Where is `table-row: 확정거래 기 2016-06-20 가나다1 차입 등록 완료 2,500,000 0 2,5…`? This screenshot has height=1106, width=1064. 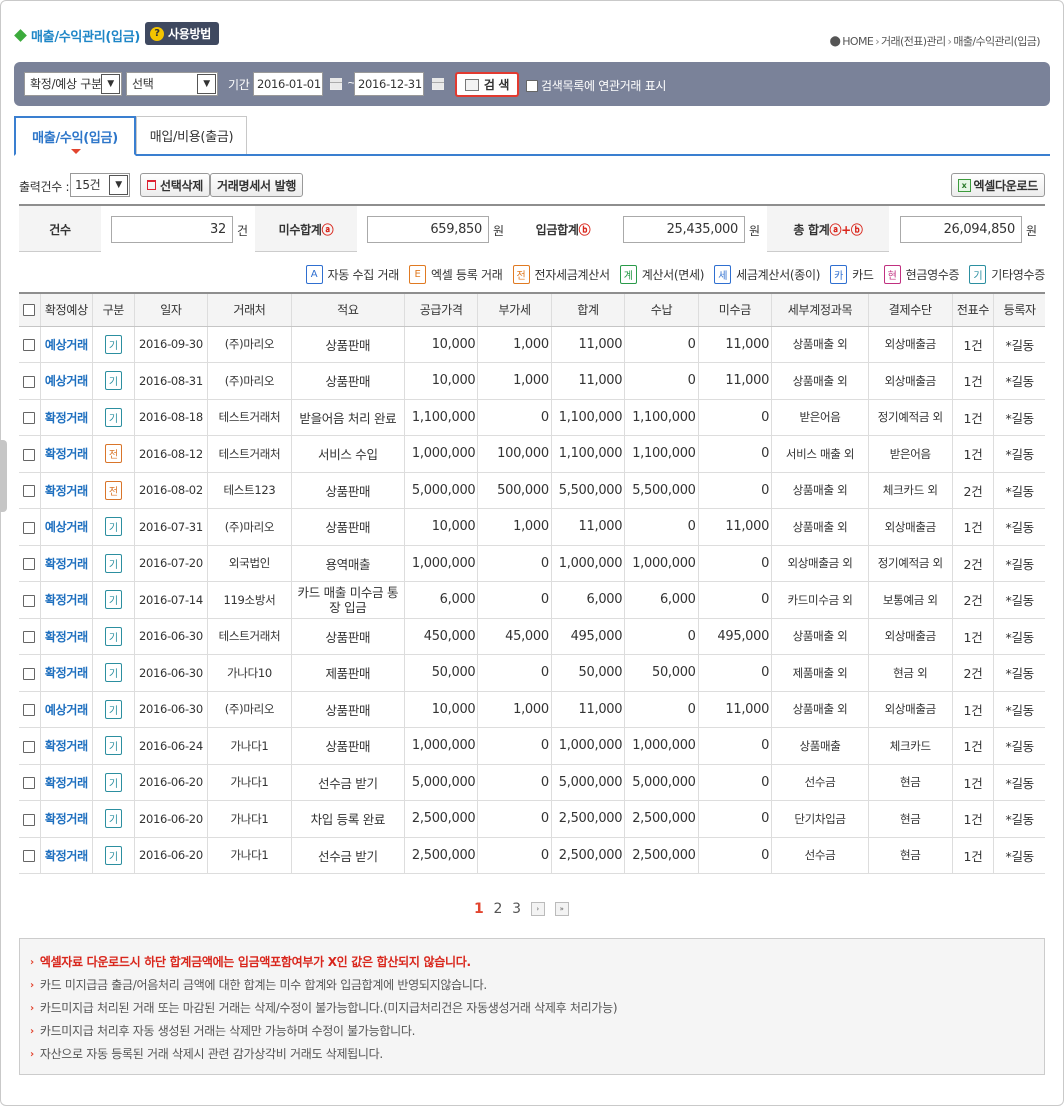 table-row: 확정거래 기 2016-06-20 가나다1 차입 등록 완료 2,500,000 0 2,5… is located at coordinates (532, 819).